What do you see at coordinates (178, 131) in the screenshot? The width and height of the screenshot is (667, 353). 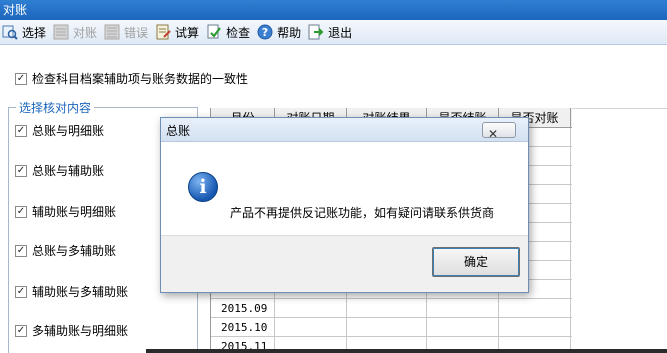 I see `dialog-title: 总账` at bounding box center [178, 131].